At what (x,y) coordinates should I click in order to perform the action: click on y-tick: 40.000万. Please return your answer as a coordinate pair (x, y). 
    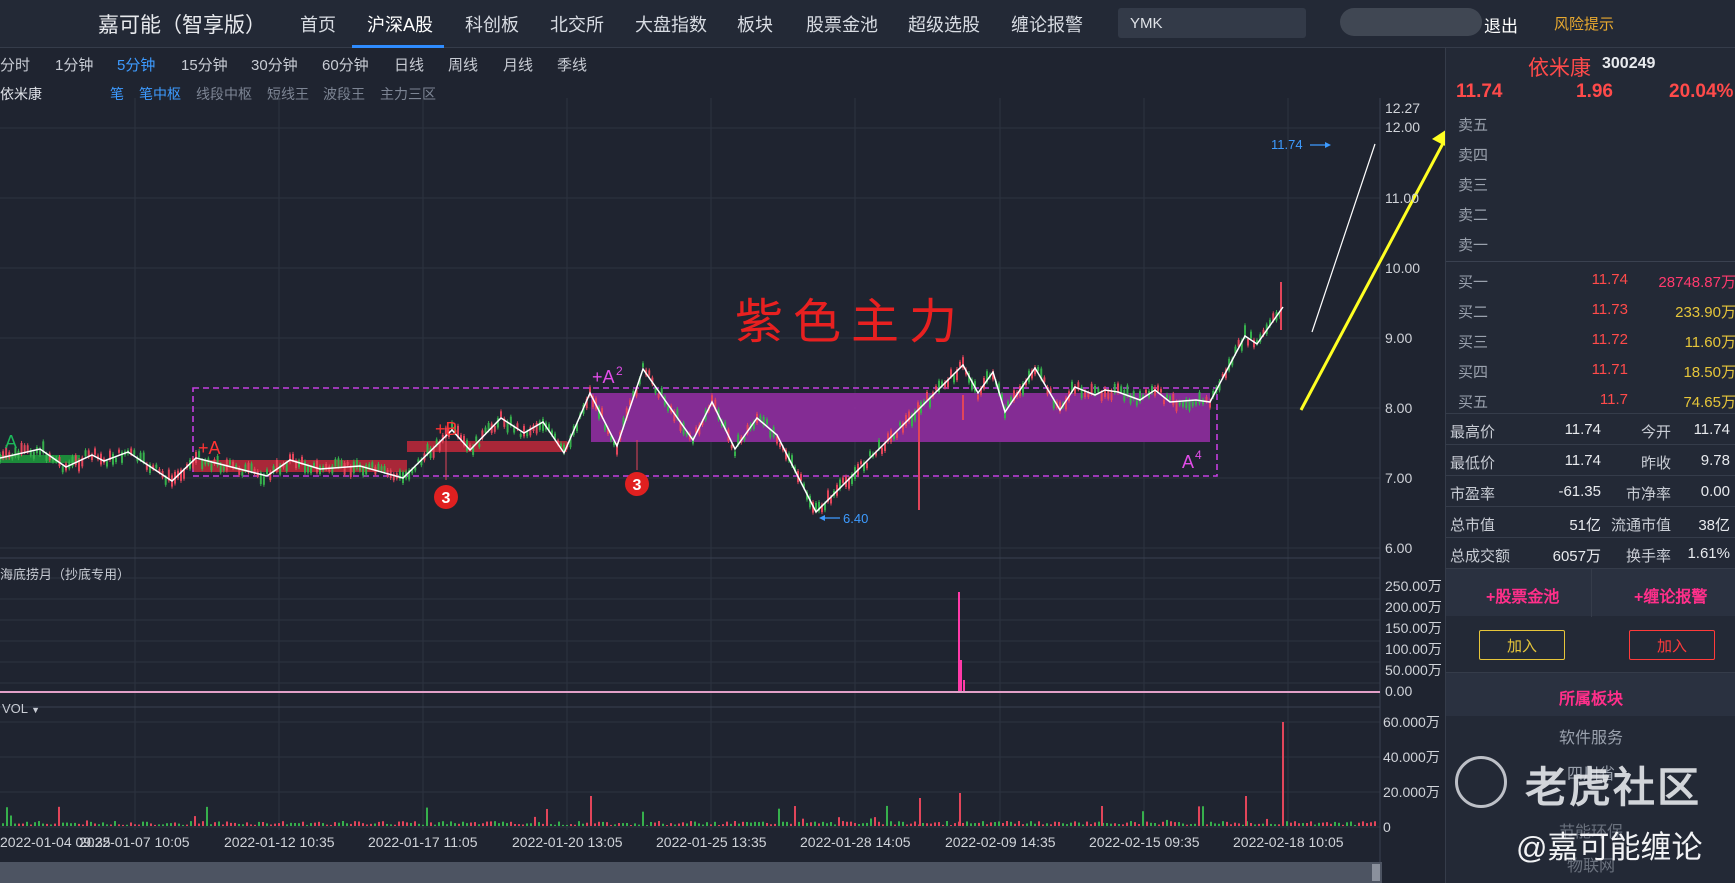
    Looking at the image, I should click on (1411, 757).